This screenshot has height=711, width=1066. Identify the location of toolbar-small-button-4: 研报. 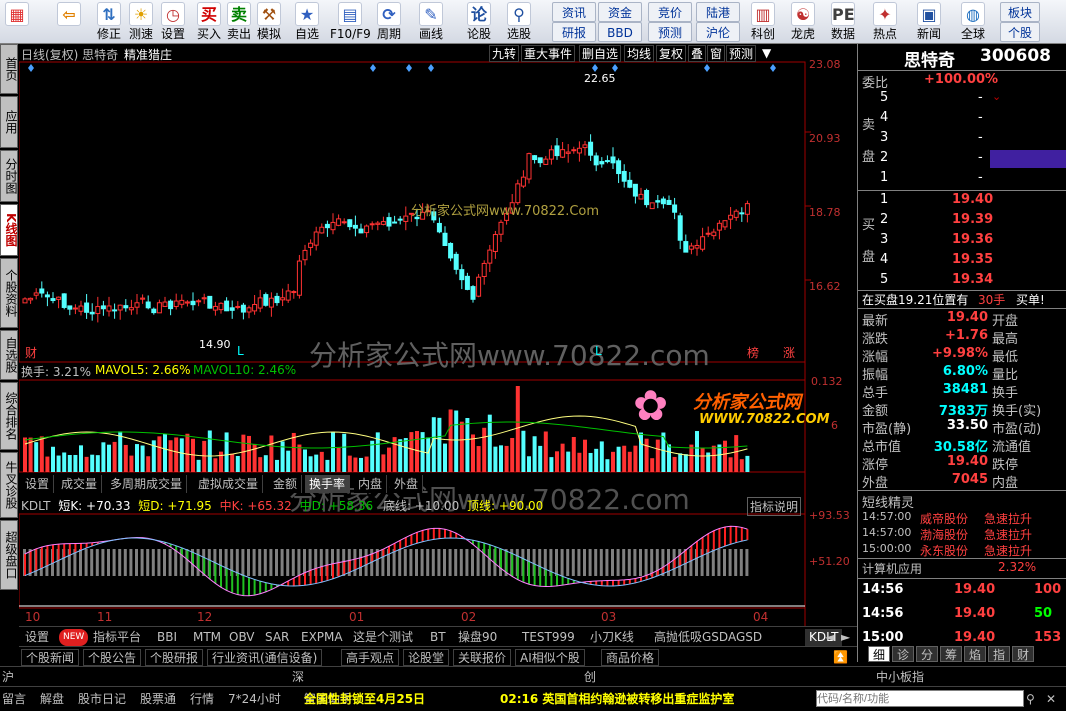
(574, 32).